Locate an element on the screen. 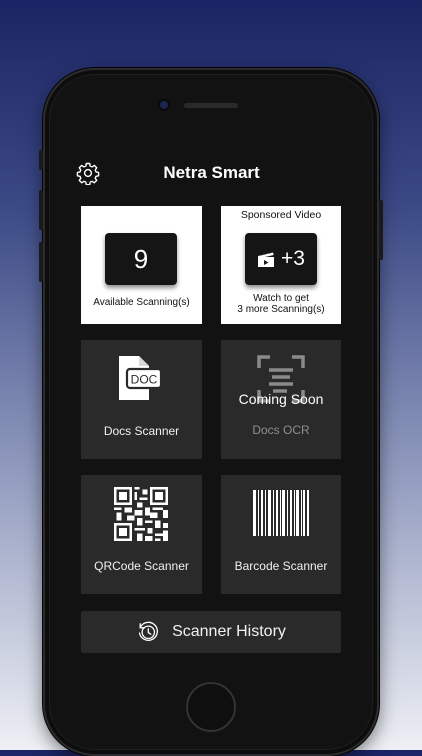 This screenshot has height=756, width=422. silent-switch is located at coordinates (41, 160).